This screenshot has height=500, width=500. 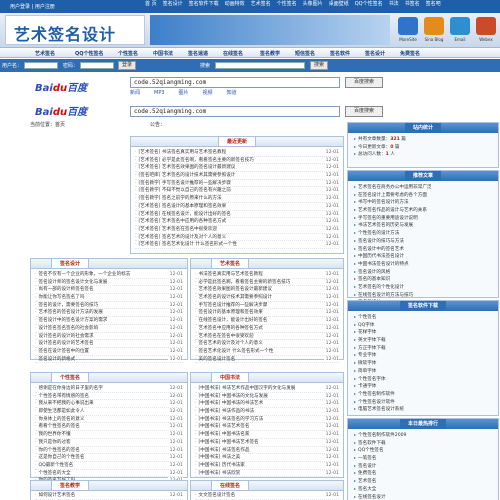 What do you see at coordinates (423, 287) in the screenshot?
I see `list-item: 艺术签名的个性化设计` at bounding box center [423, 287].